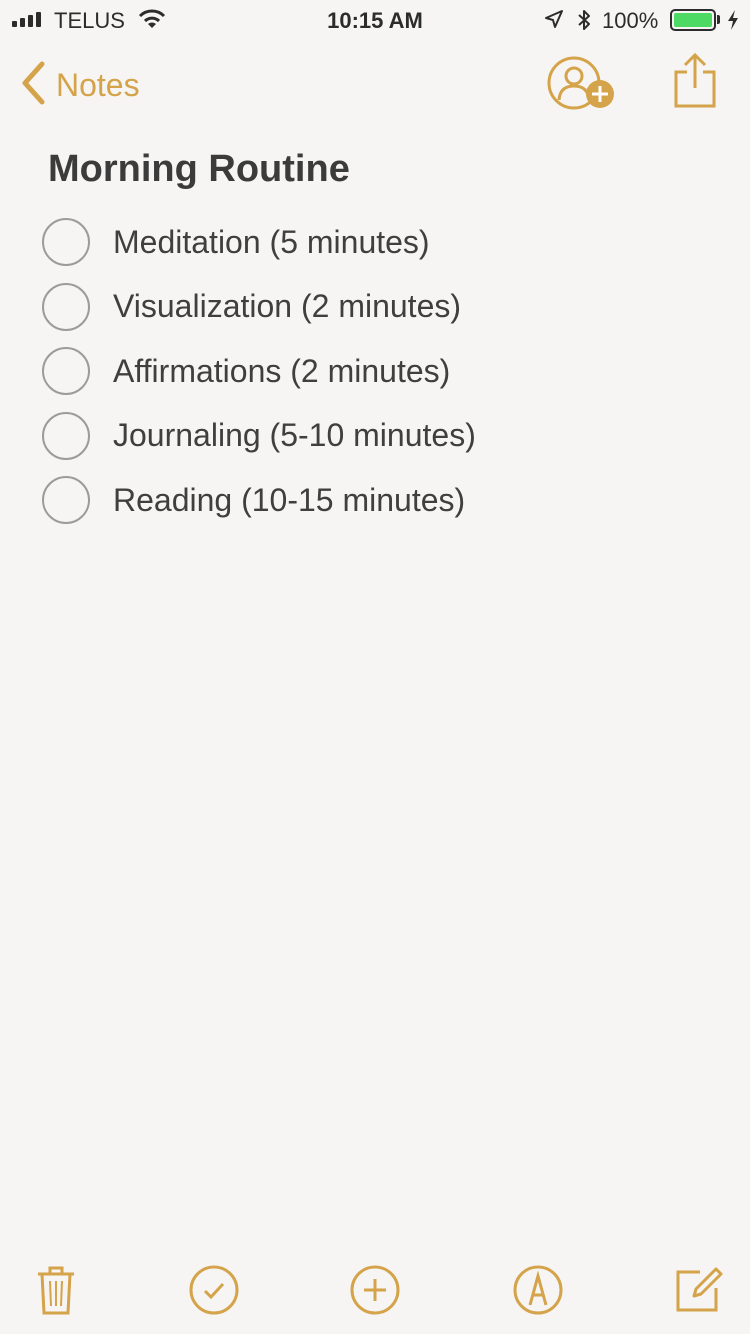 The height and width of the screenshot is (1334, 750). What do you see at coordinates (33, 85) in the screenshot?
I see `chevron-left-icon` at bounding box center [33, 85].